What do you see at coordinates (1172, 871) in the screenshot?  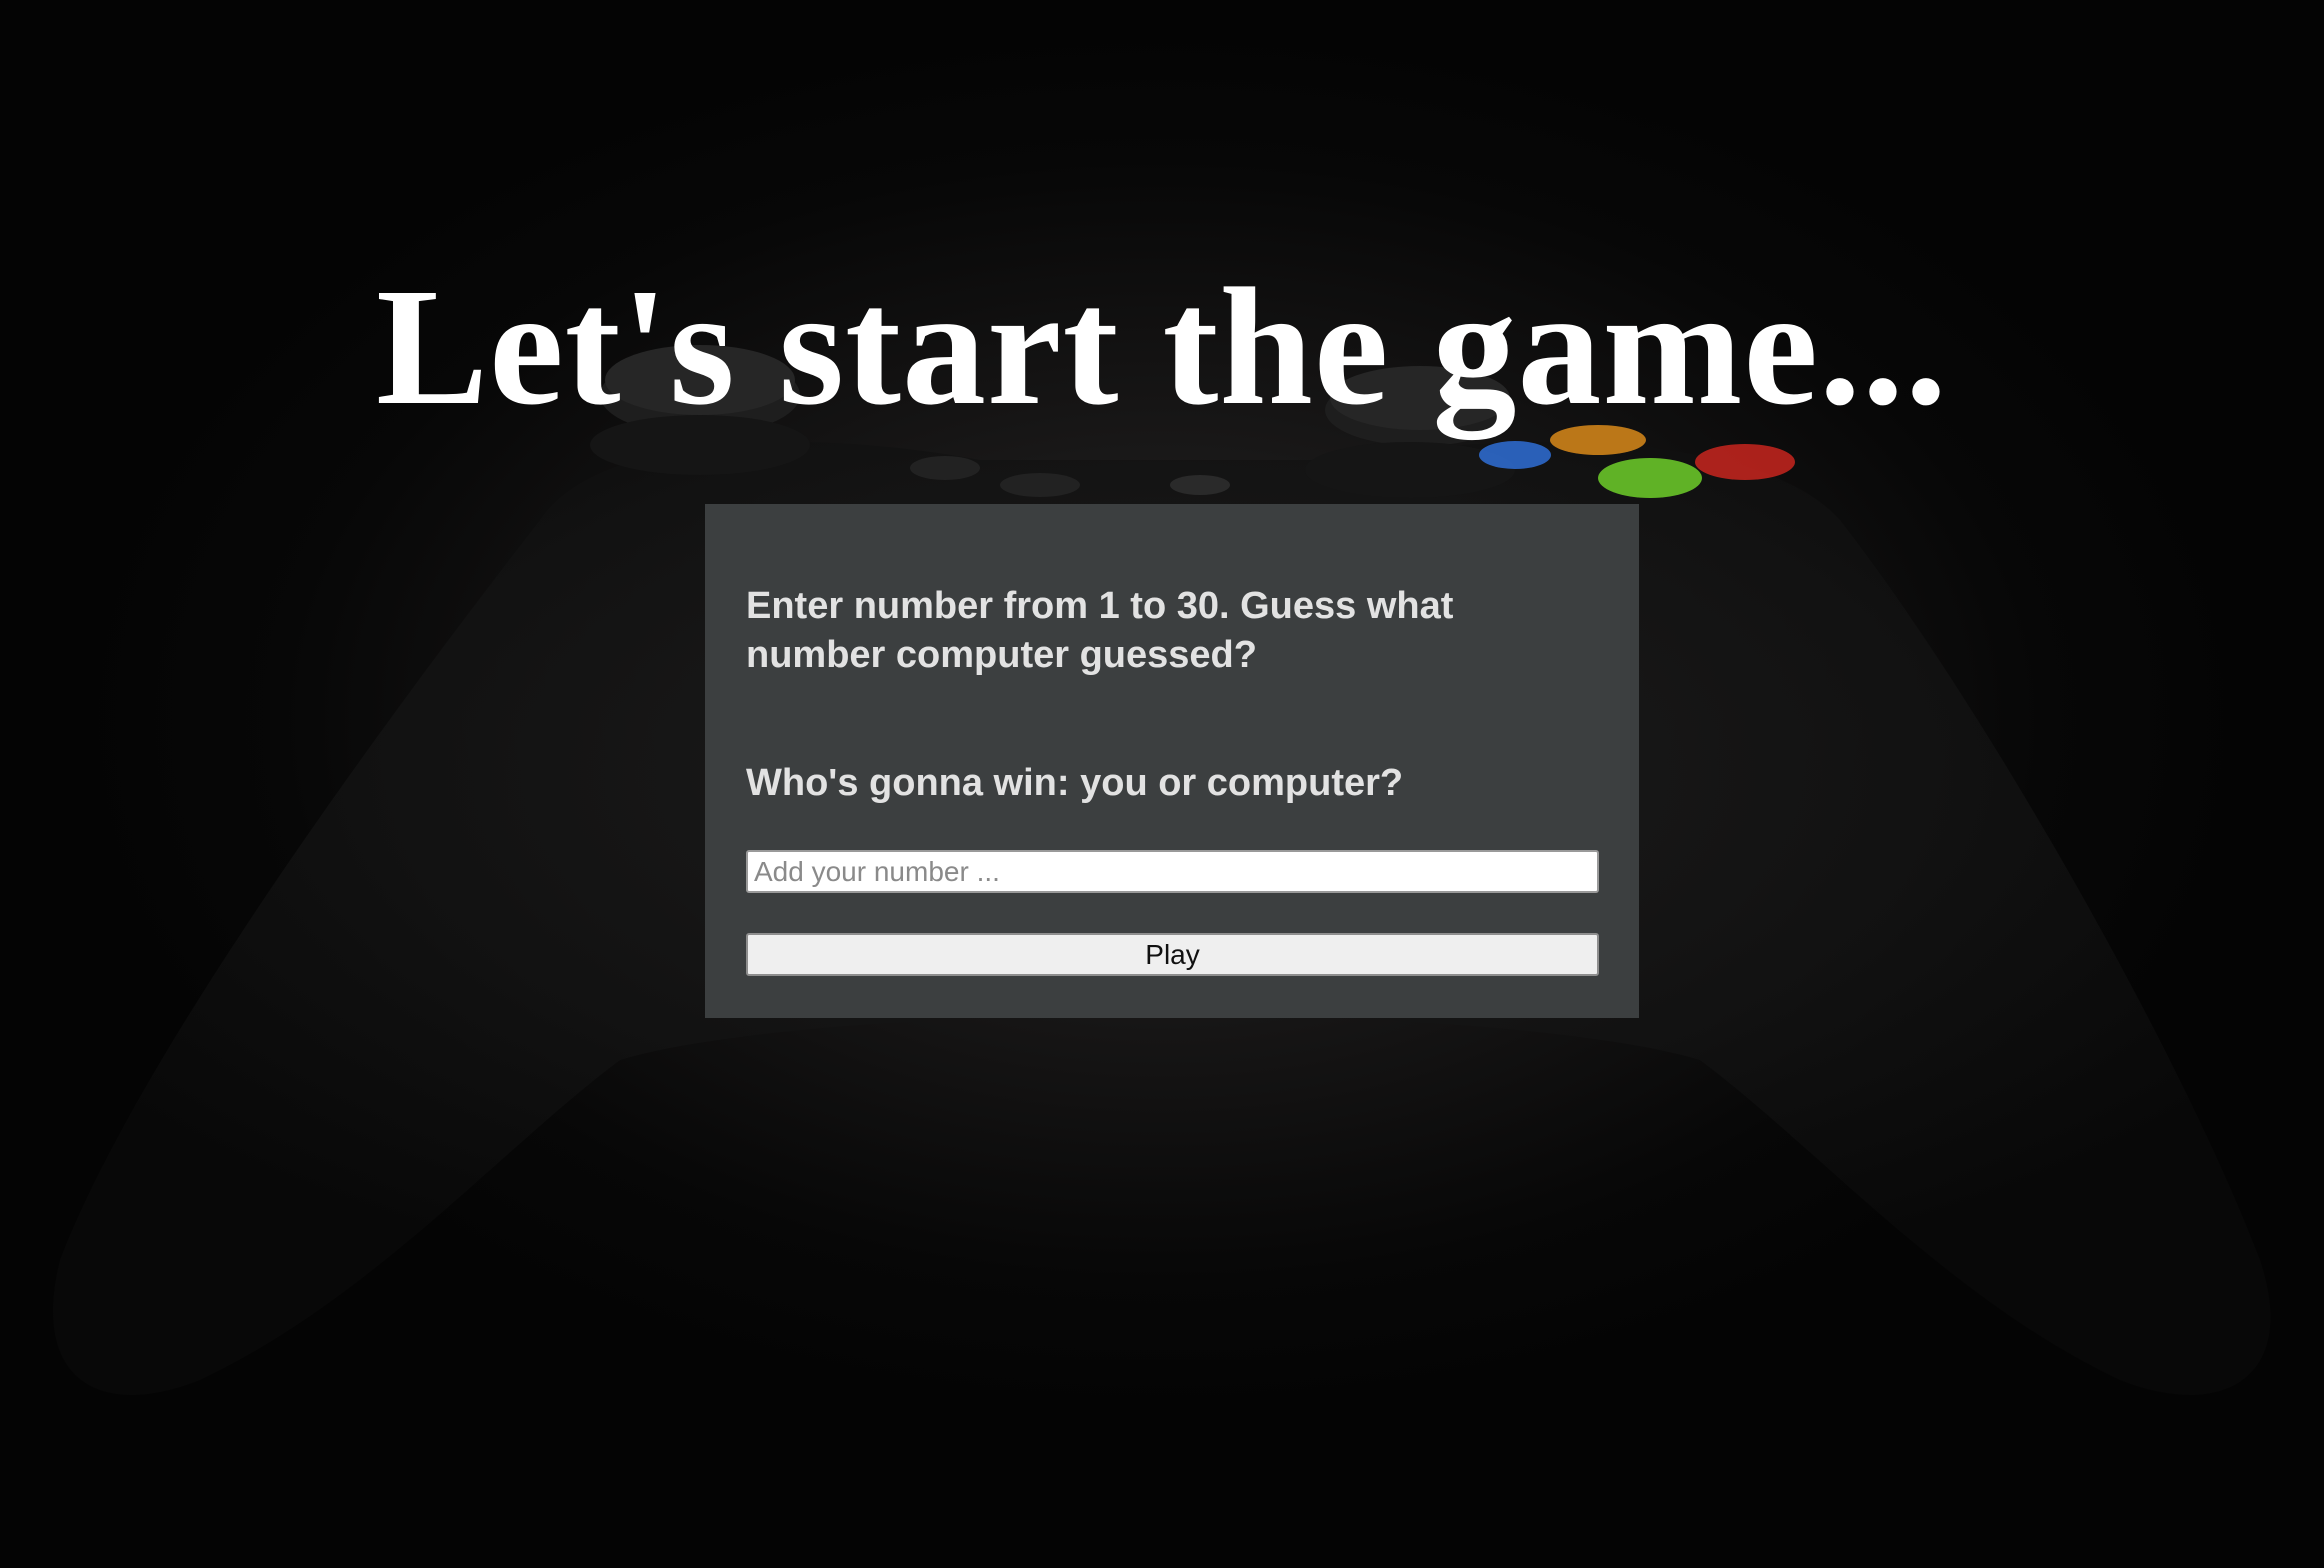 I see `number-input` at bounding box center [1172, 871].